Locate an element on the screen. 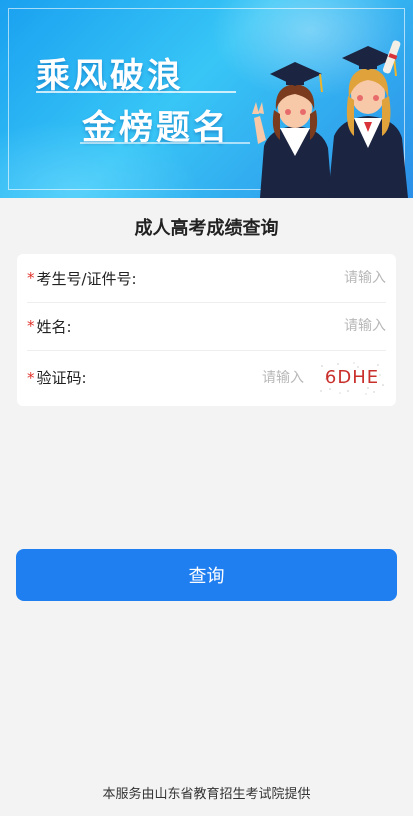 The width and height of the screenshot is (413, 816). captcha-label: 验证码: is located at coordinates (61, 378).